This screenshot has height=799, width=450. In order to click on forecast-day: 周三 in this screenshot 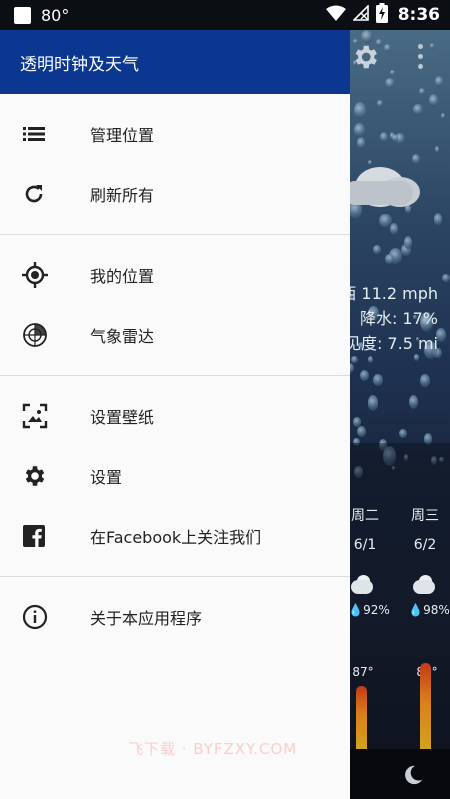, I will do `click(425, 516)`.